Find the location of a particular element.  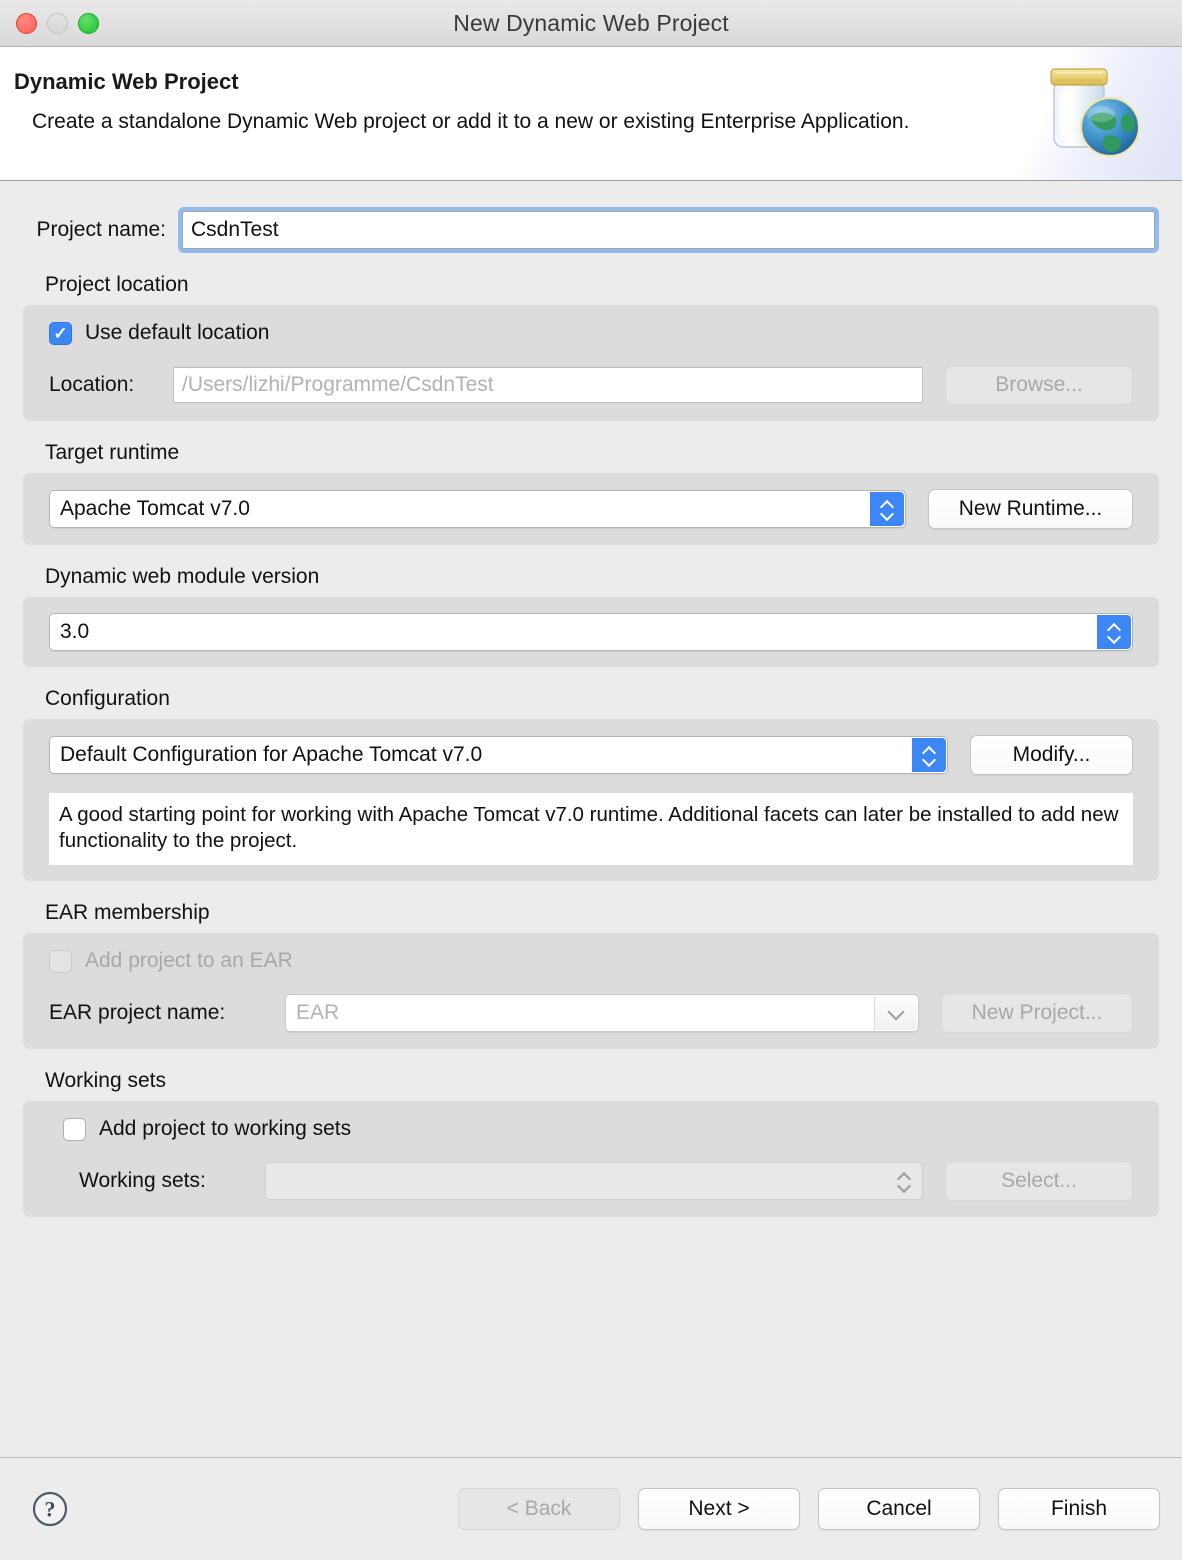

window-controls is located at coordinates (57, 23).